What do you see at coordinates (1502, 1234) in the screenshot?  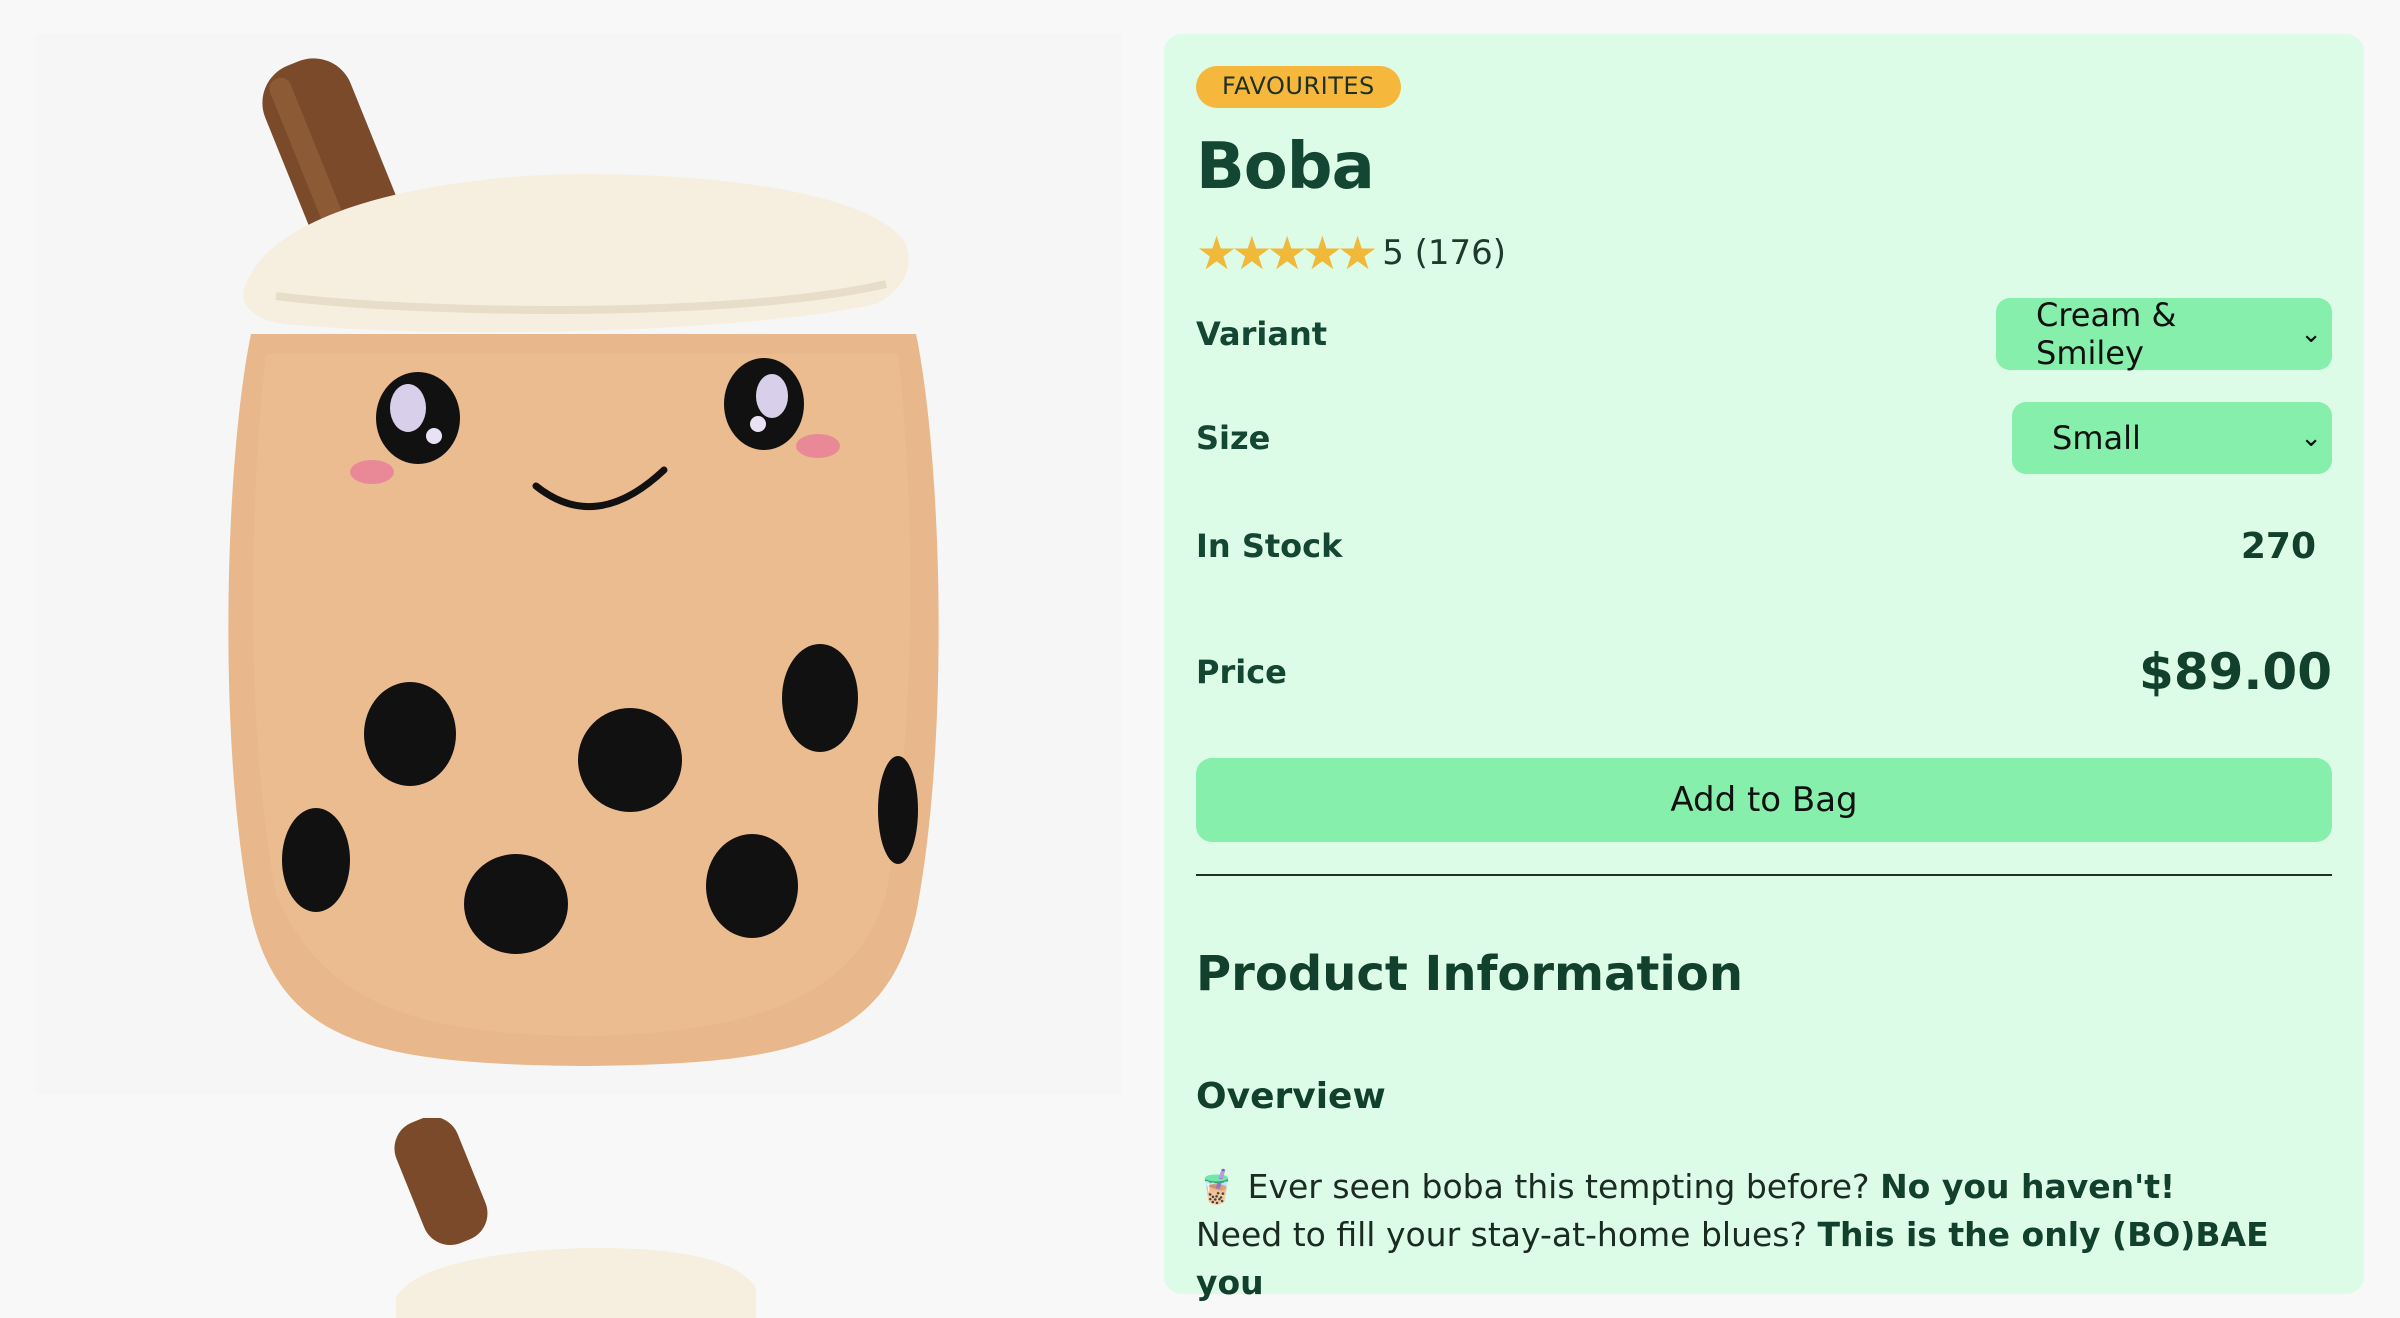 I see `overview-line2-text: Need to fill your stay-at-home blues?` at bounding box center [1502, 1234].